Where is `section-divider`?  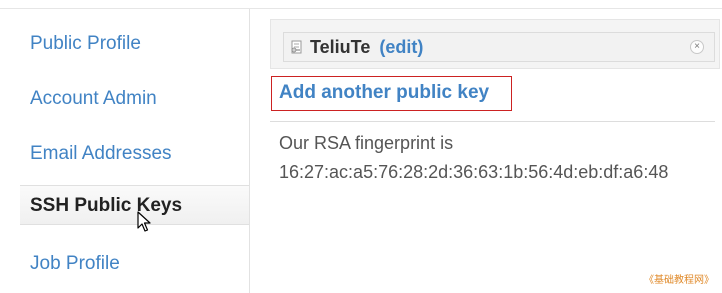
section-divider is located at coordinates (492, 121).